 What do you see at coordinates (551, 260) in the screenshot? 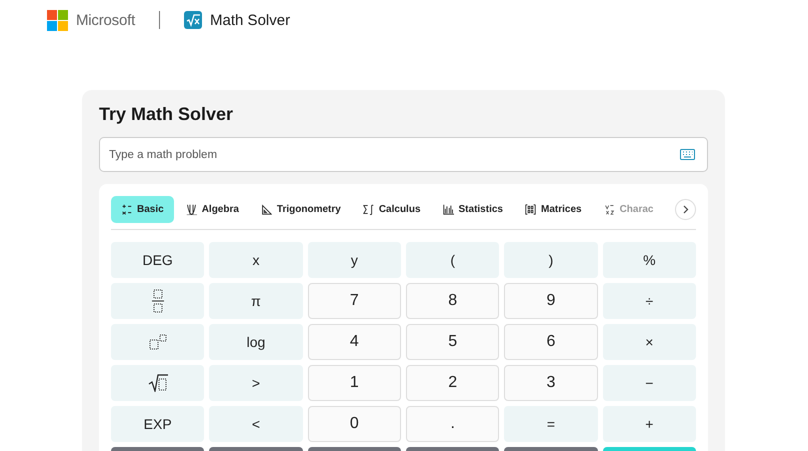
I see `keypad-key: )` at bounding box center [551, 260].